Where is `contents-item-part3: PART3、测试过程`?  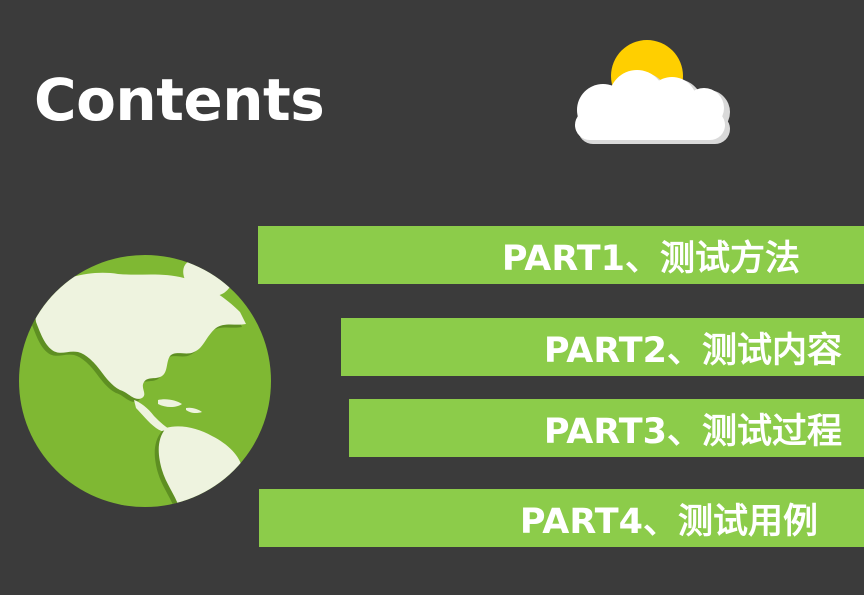
contents-item-part3: PART3、测试过程 is located at coordinates (606, 428).